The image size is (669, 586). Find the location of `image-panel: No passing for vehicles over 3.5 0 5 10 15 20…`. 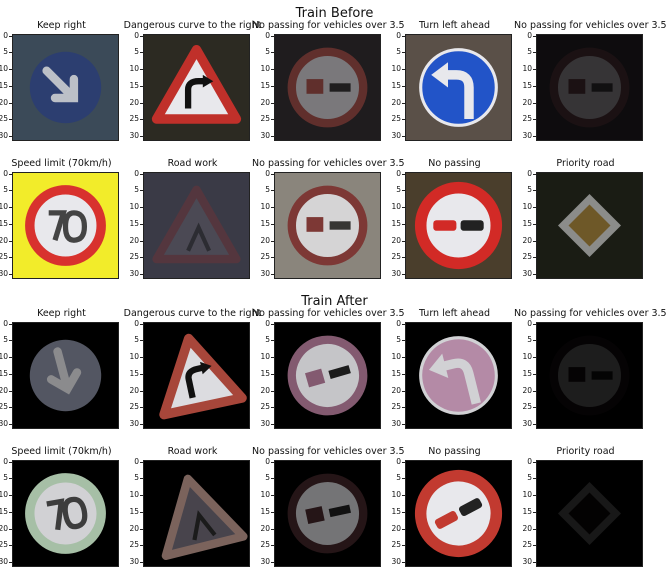

image-panel: No passing for vehicles over 3.5 0 5 10 15 20… is located at coordinates (328, 516).